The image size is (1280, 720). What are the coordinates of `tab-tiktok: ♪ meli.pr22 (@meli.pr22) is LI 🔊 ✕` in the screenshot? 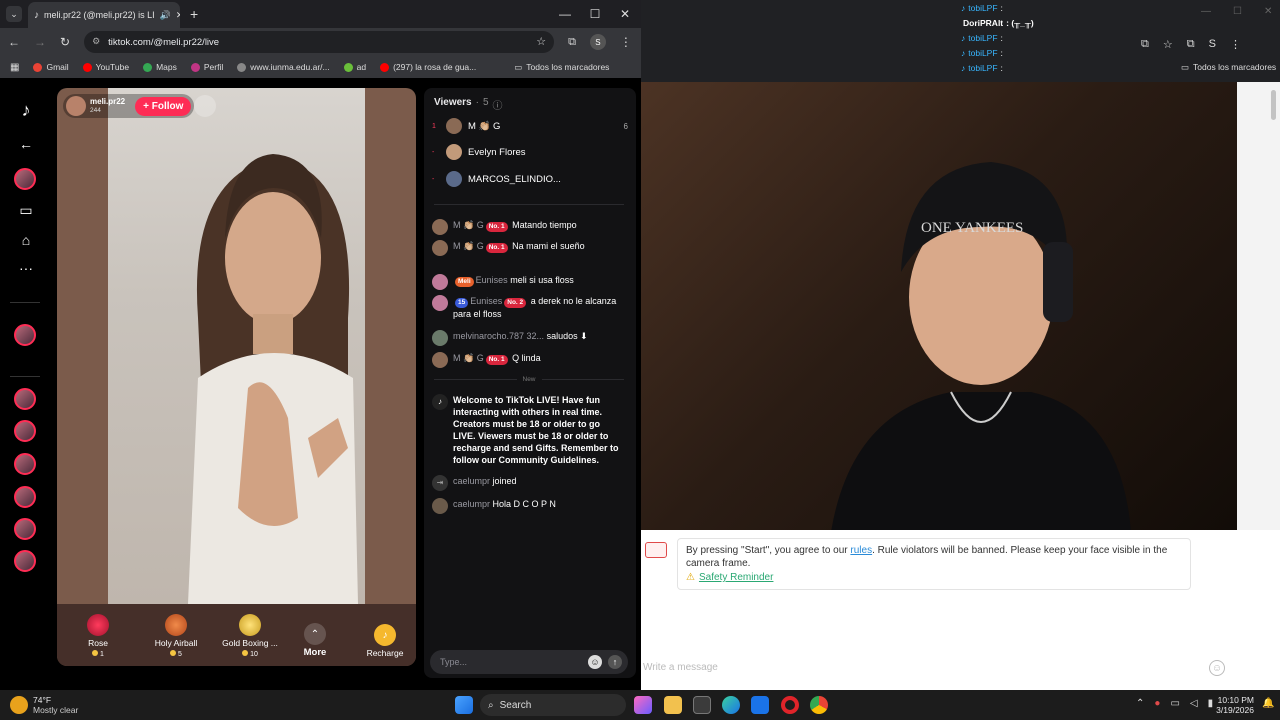 It's located at (104, 15).